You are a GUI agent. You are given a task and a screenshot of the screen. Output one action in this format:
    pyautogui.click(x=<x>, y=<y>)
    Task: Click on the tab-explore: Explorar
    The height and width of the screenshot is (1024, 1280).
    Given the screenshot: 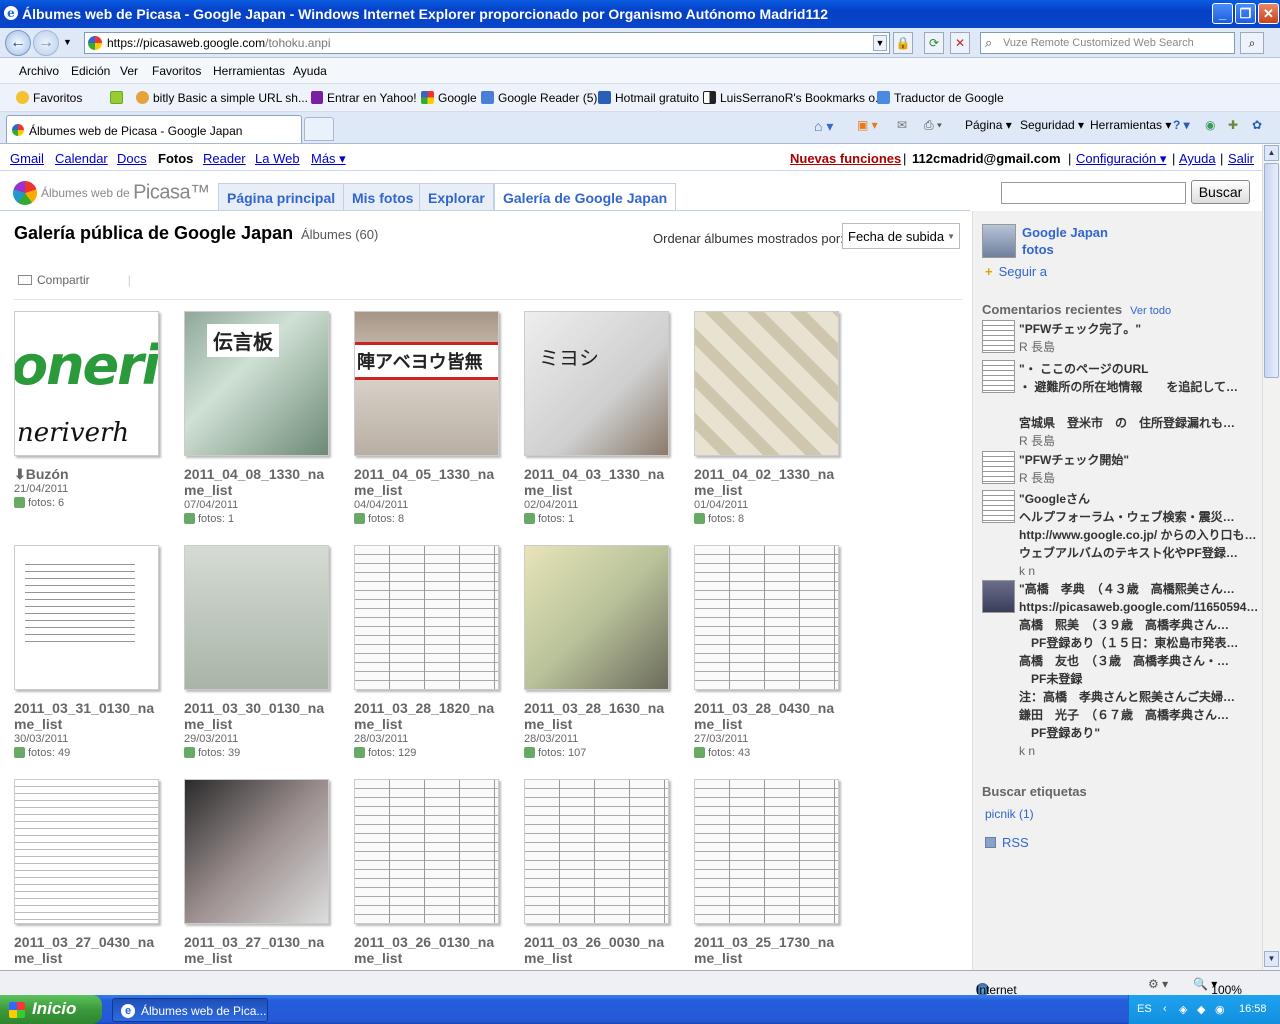 What is the action you would take?
    pyautogui.click(x=456, y=196)
    